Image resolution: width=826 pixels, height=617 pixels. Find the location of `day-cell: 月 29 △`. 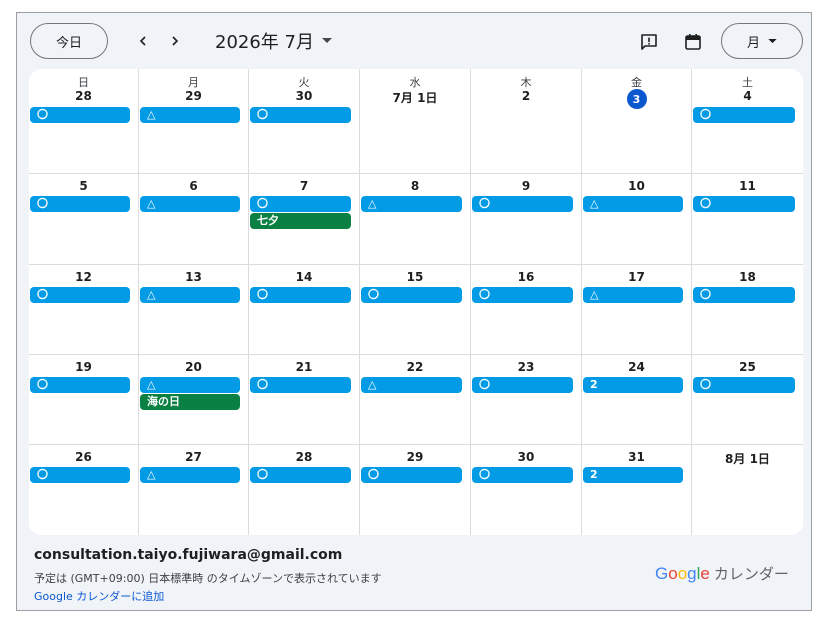

day-cell: 月 29 △ is located at coordinates (194, 121).